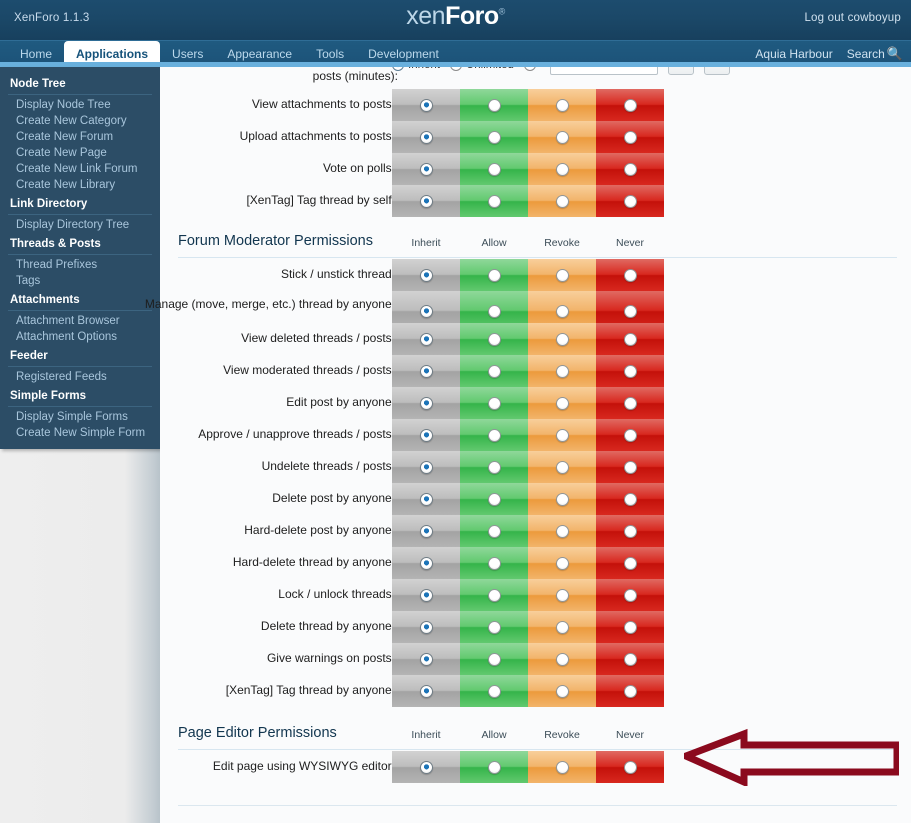 This screenshot has height=823, width=911. What do you see at coordinates (680, 71) in the screenshot?
I see `cut-off-stepper-up` at bounding box center [680, 71].